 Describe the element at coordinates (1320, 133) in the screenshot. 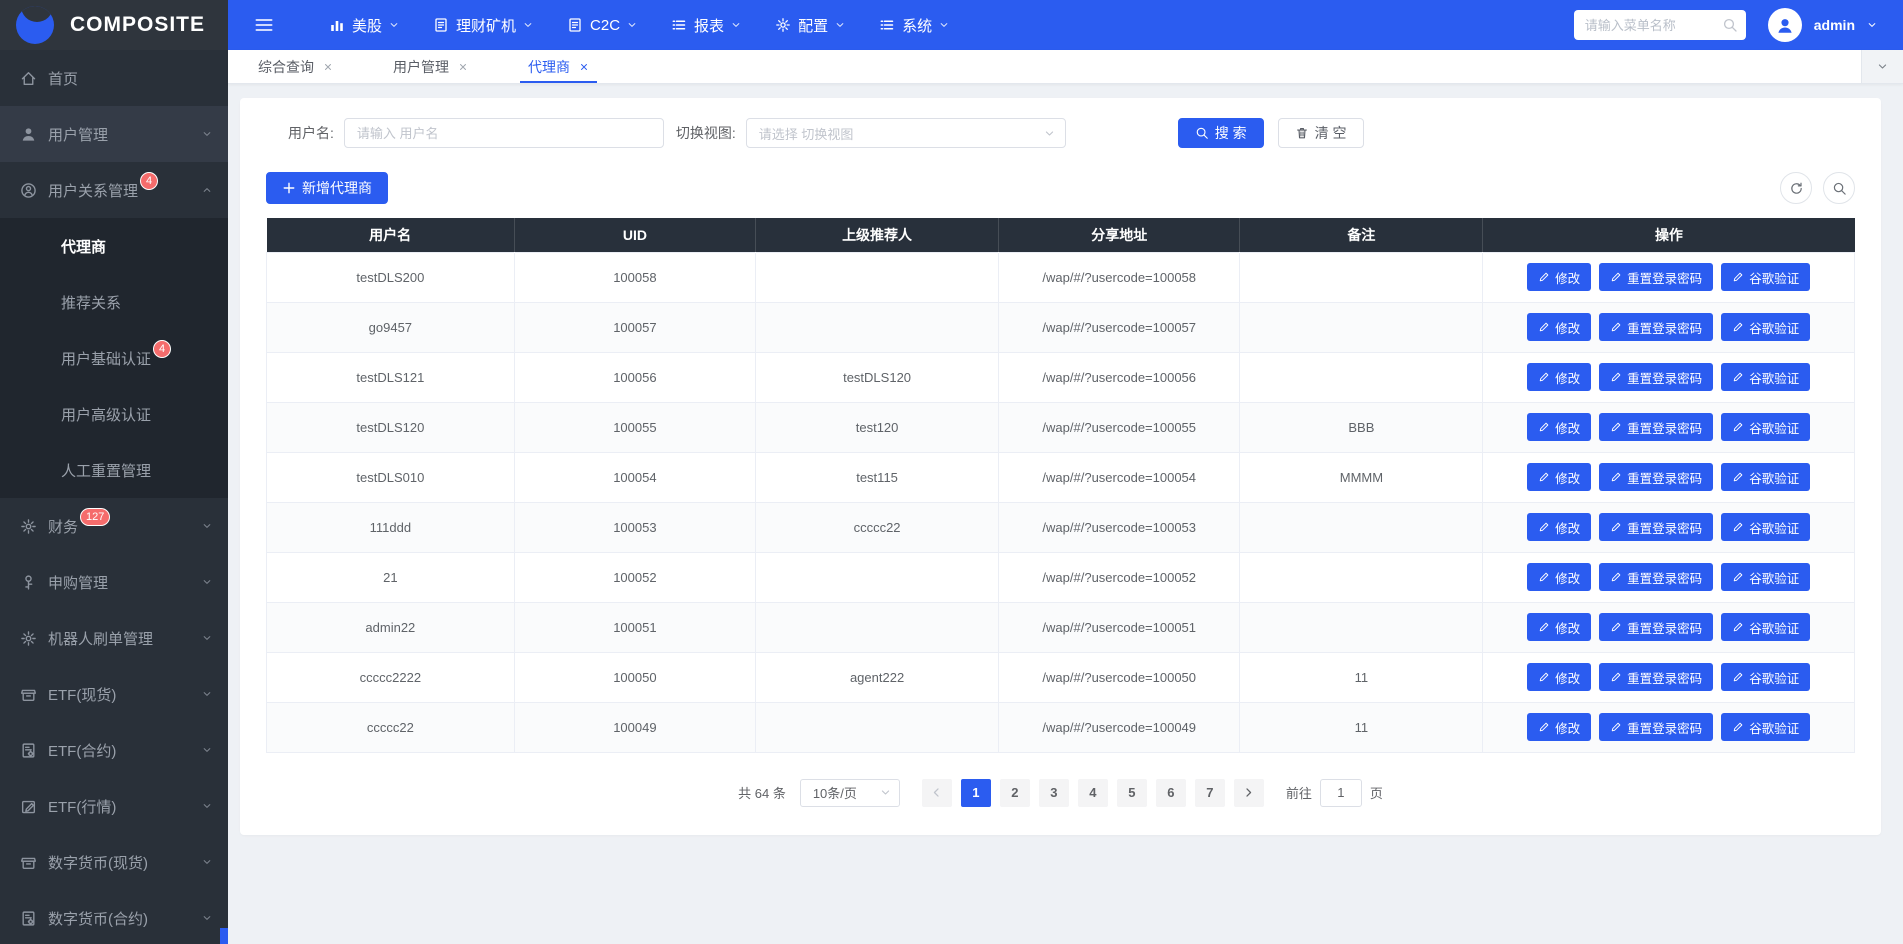

I see `clear-button: 清 空` at that location.